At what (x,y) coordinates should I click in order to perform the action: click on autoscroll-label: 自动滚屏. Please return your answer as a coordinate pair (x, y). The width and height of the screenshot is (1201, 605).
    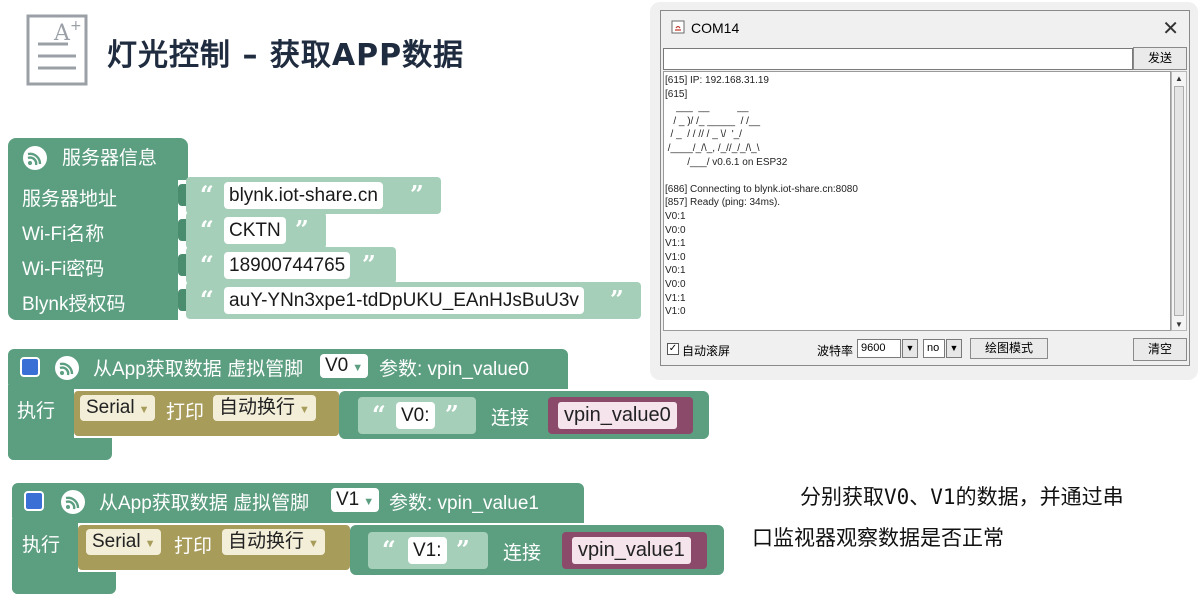
    Looking at the image, I should click on (706, 351).